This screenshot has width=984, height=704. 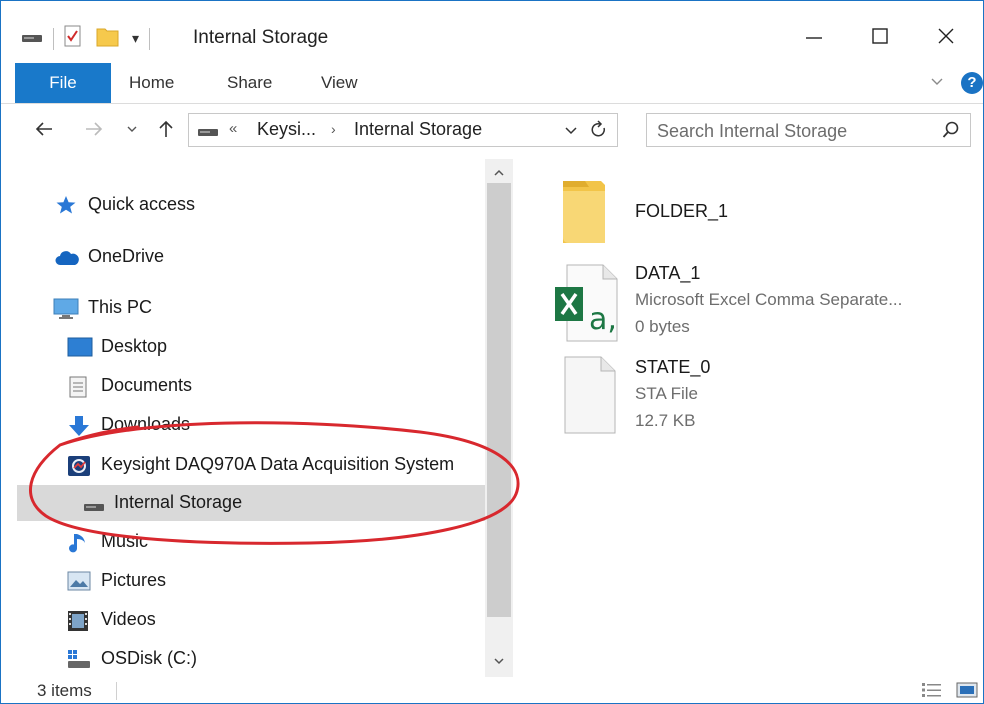 What do you see at coordinates (126, 256) in the screenshot?
I see `nav-item-label: OneDrive` at bounding box center [126, 256].